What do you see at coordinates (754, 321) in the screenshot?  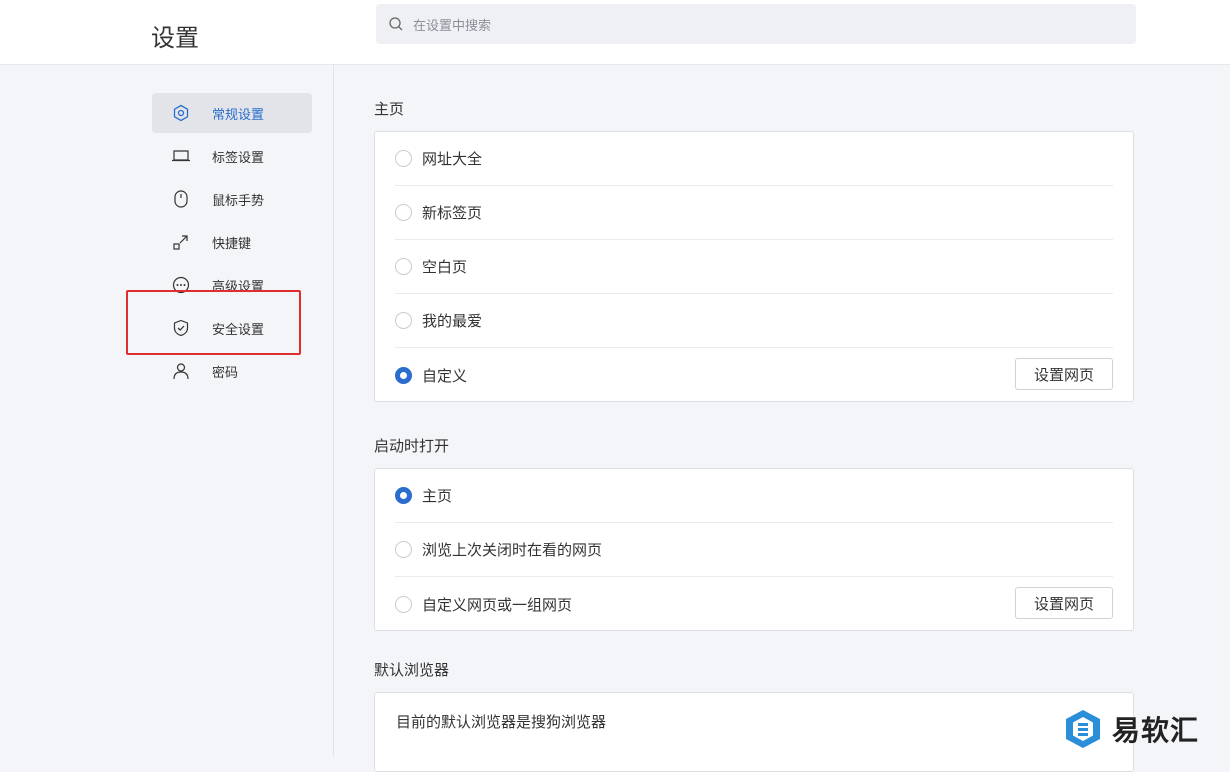 I see `homepage-option: 我的最爱` at bounding box center [754, 321].